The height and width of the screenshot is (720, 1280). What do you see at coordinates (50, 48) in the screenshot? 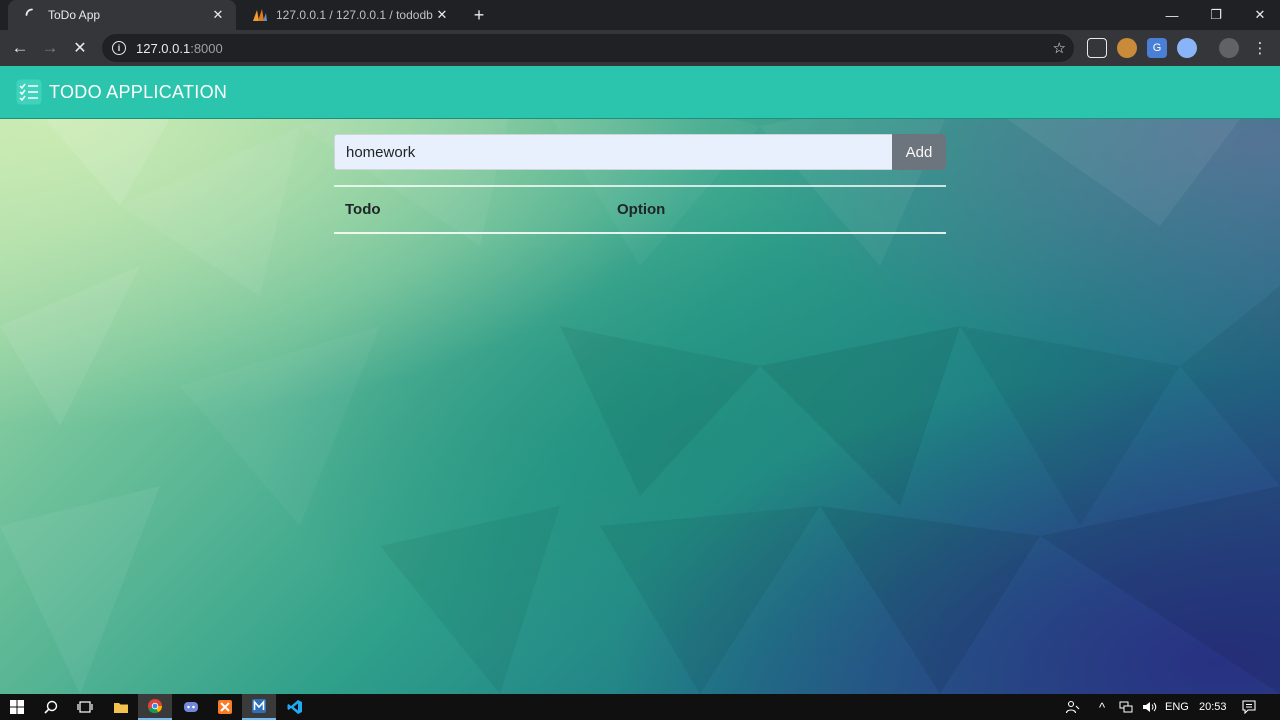
I see `forward-button: →` at bounding box center [50, 48].